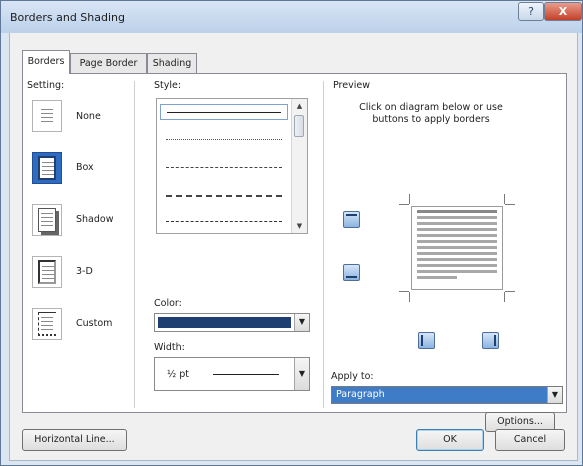 The image size is (583, 466). I want to click on apply-to-dropdown: Paragraph ▼, so click(447, 395).